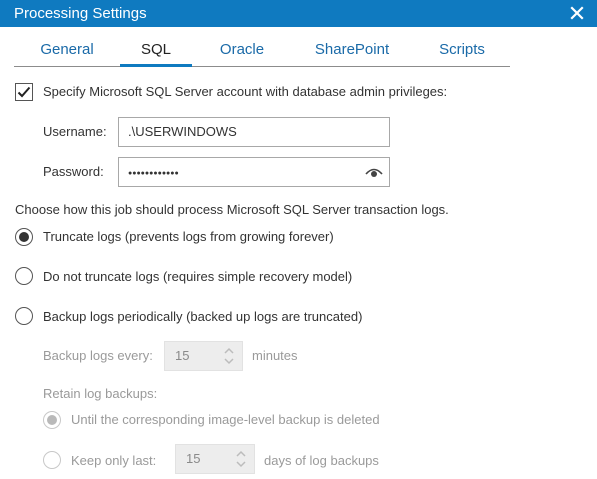 The width and height of the screenshot is (597, 479). Describe the element at coordinates (75, 131) in the screenshot. I see `username-label: Username:` at that location.